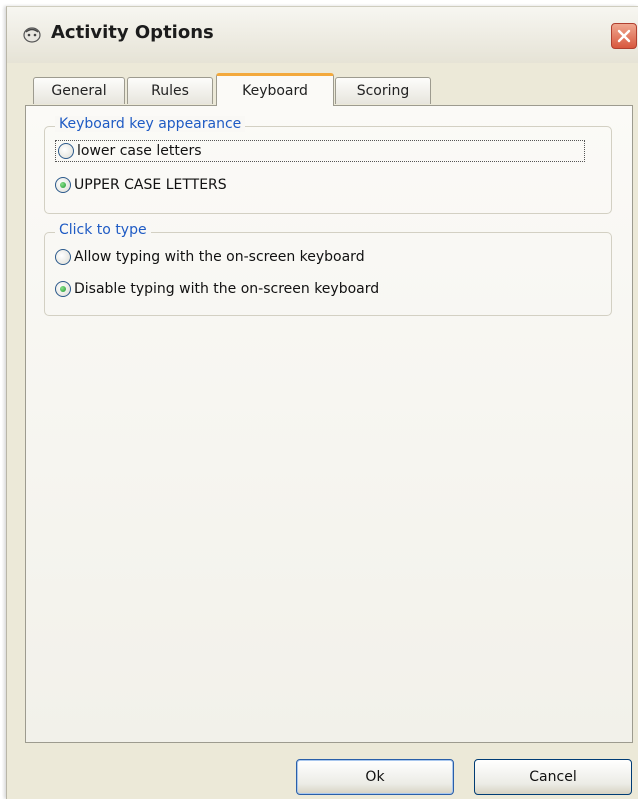  Describe the element at coordinates (275, 89) in the screenshot. I see `tab-keyboard: Keyboard` at that location.